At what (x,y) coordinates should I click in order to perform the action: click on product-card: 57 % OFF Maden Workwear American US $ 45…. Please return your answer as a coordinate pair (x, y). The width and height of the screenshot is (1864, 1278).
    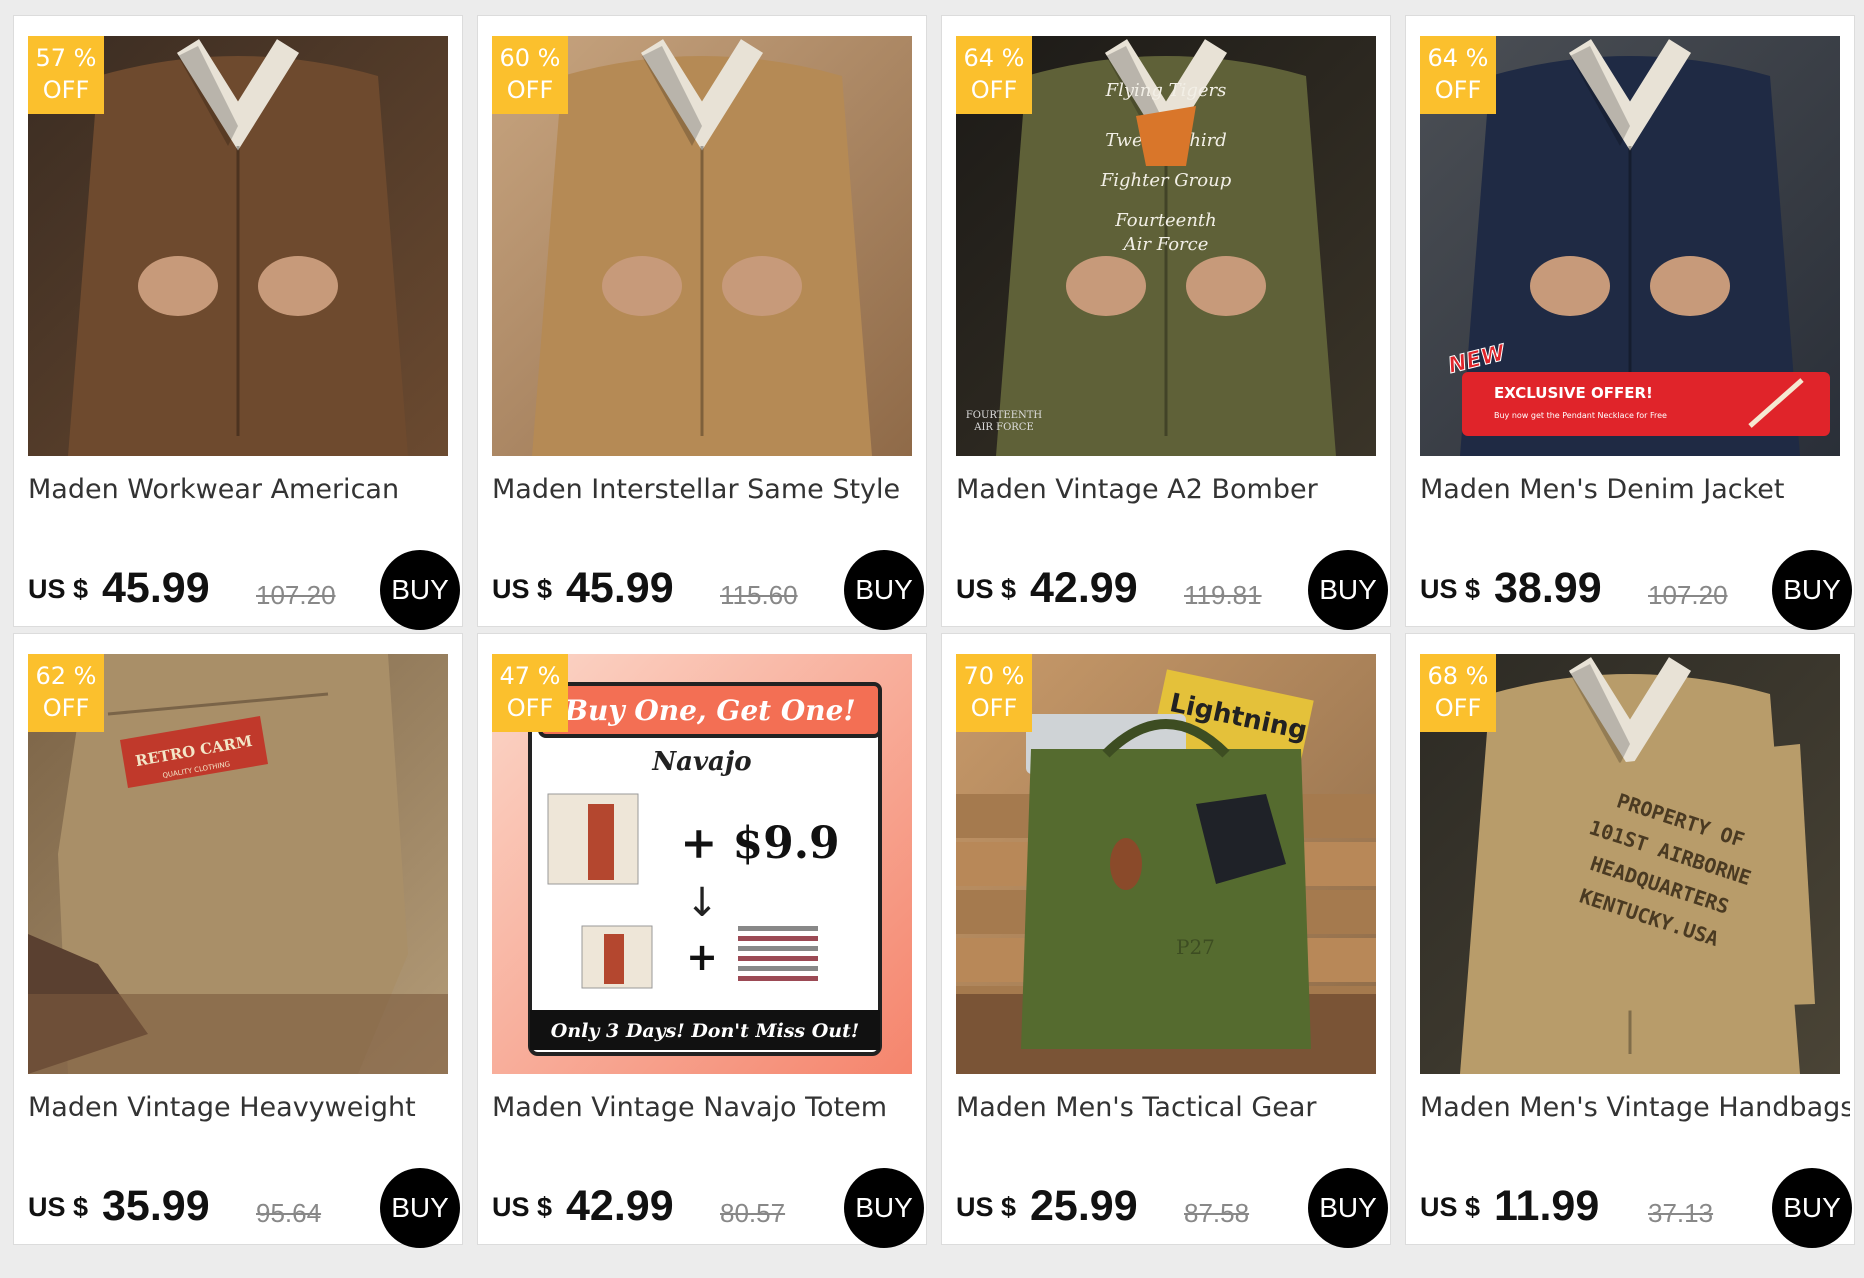
    Looking at the image, I should click on (238, 322).